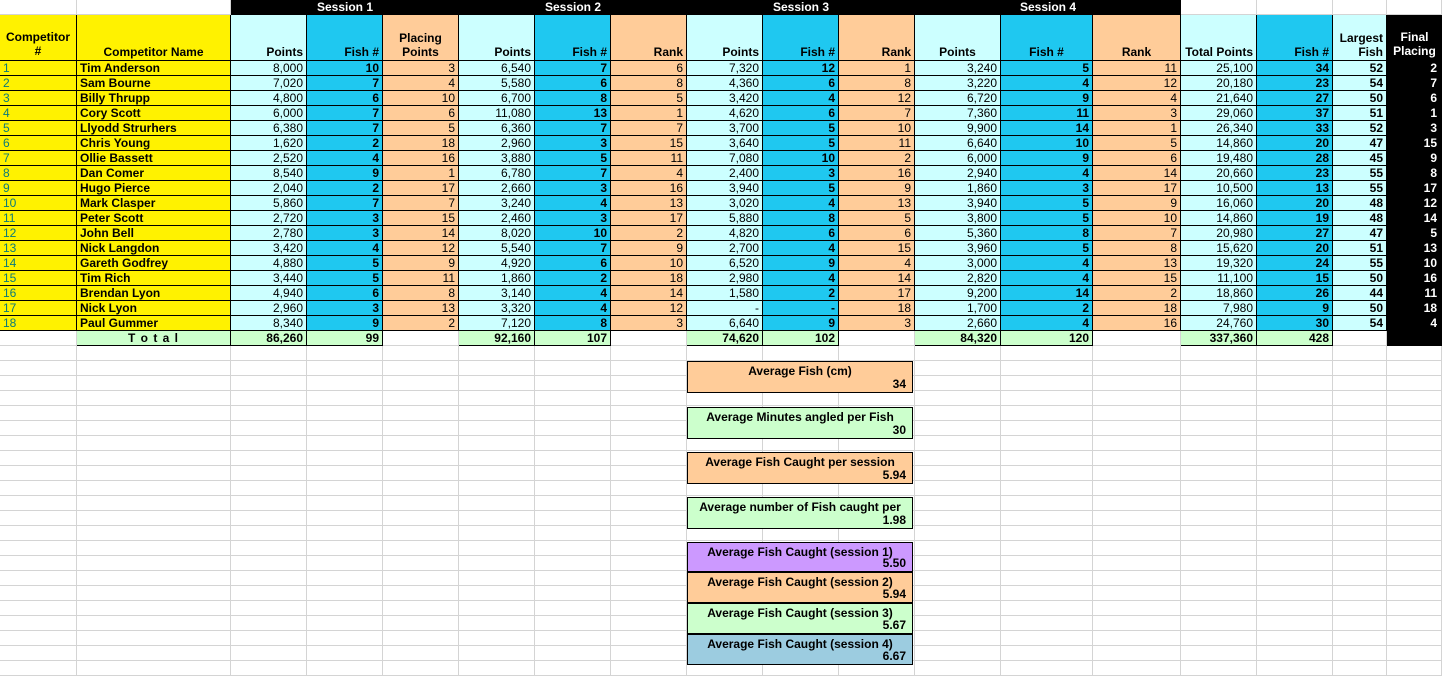  What do you see at coordinates (877, 38) in the screenshot?
I see `header-s3-rank: Rank` at bounding box center [877, 38].